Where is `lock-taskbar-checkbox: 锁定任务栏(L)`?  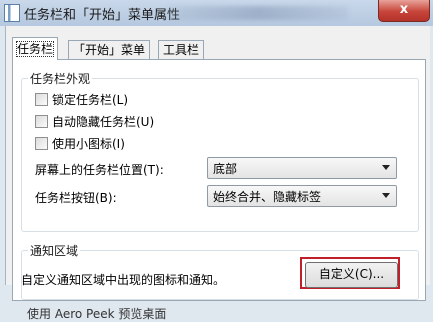
lock-taskbar-checkbox: 锁定任务栏(L) is located at coordinates (81, 100).